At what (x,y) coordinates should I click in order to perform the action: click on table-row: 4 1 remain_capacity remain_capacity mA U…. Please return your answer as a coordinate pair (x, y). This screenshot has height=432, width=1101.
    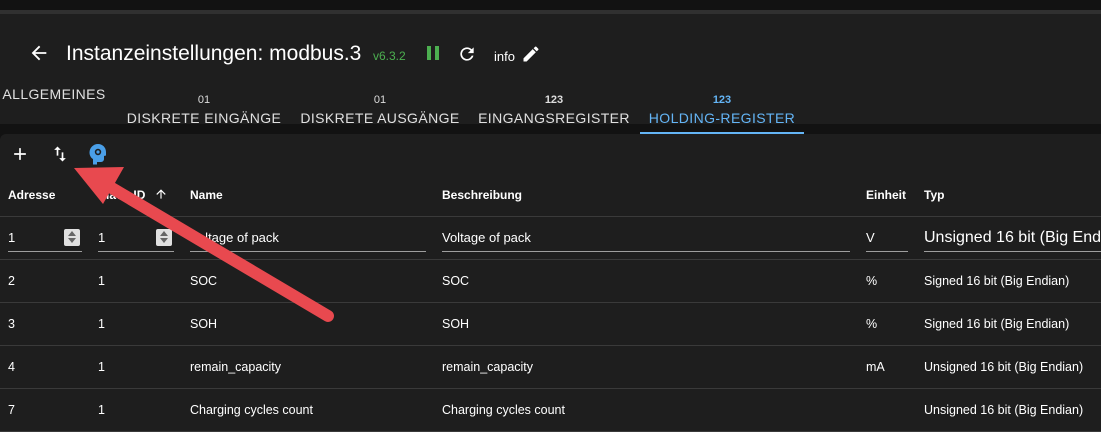
    Looking at the image, I should click on (550, 367).